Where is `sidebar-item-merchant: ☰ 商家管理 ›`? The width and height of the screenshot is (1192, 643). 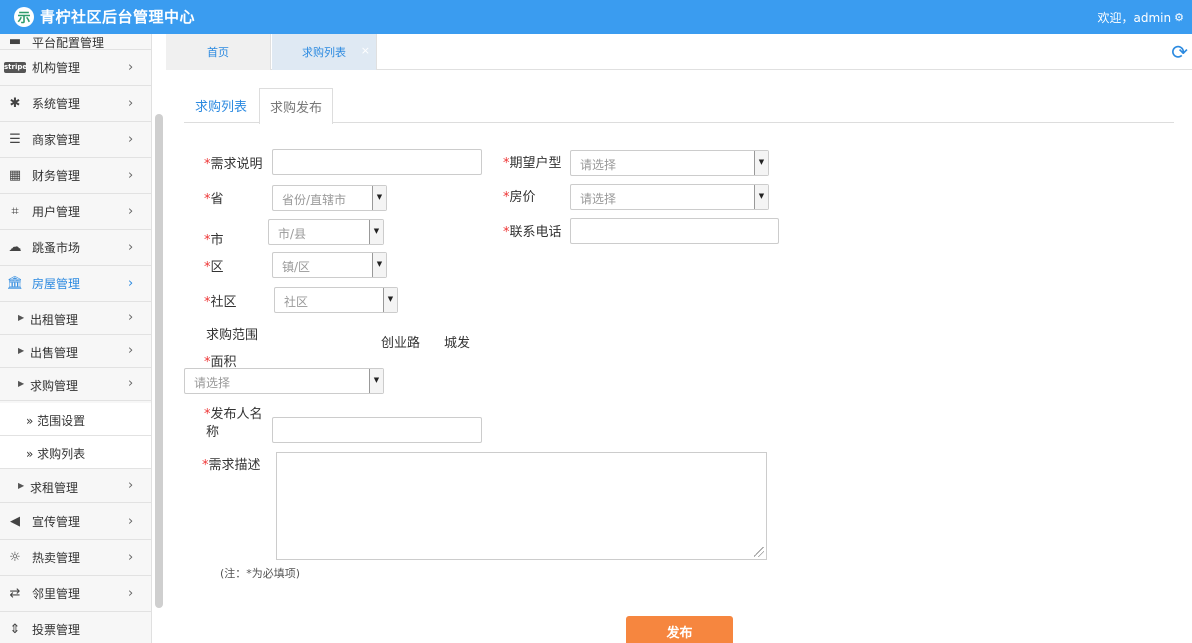 sidebar-item-merchant: ☰ 商家管理 › is located at coordinates (75, 140).